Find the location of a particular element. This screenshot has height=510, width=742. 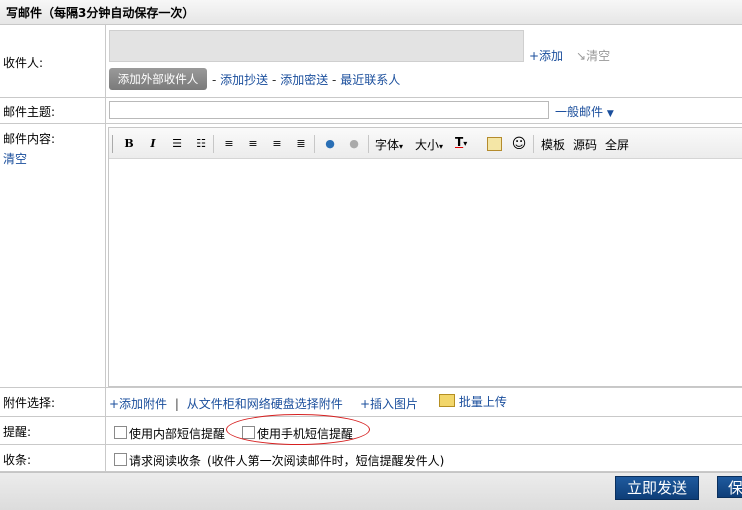

source-button: 源码 is located at coordinates (585, 144).